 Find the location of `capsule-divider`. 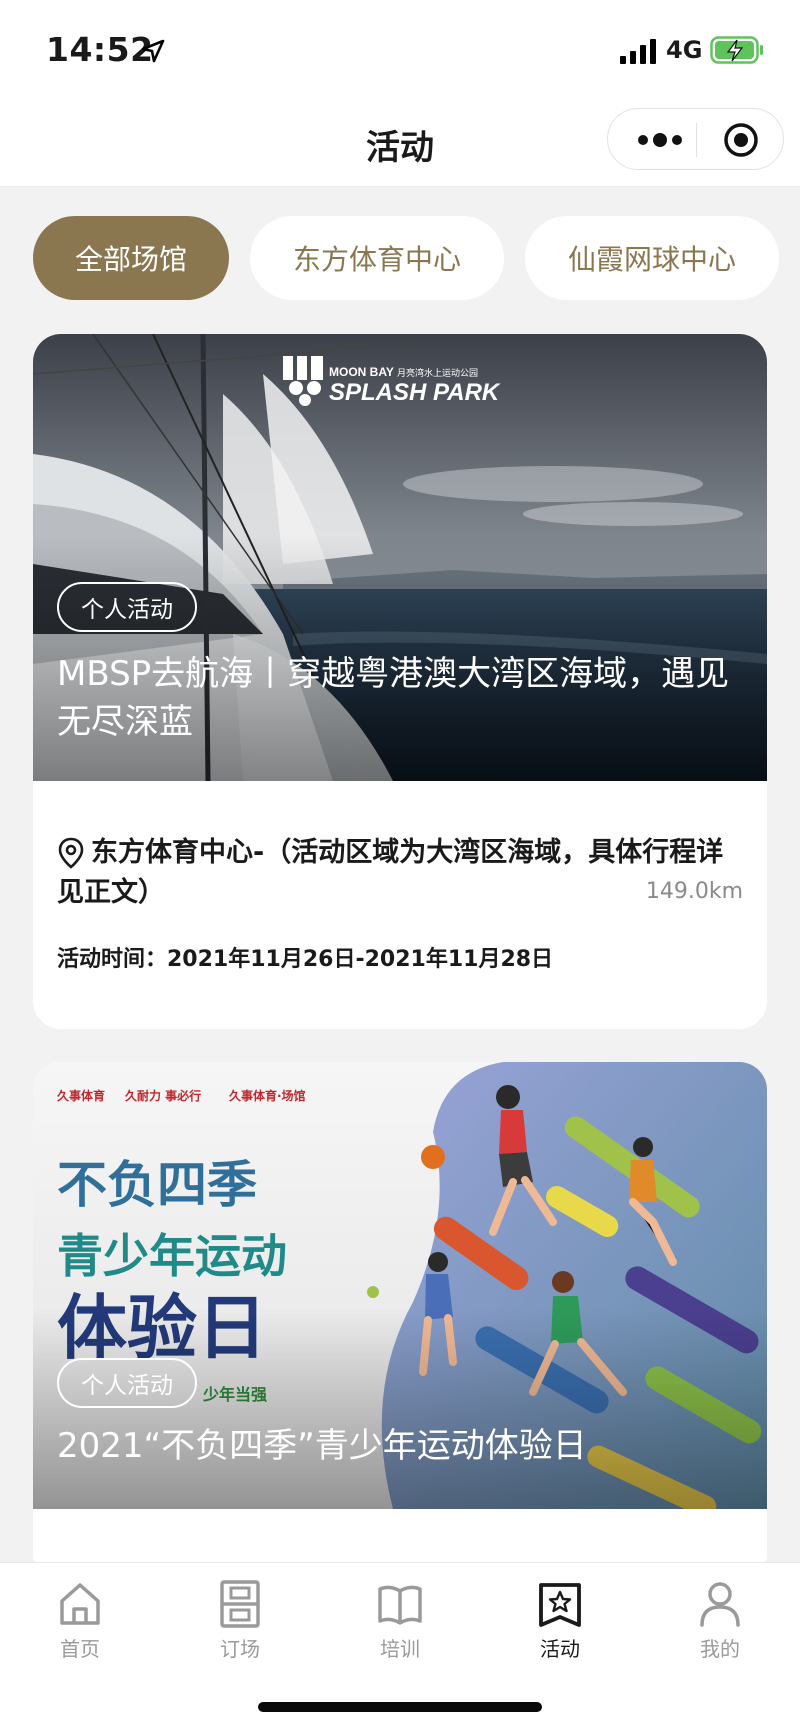

capsule-divider is located at coordinates (696, 140).